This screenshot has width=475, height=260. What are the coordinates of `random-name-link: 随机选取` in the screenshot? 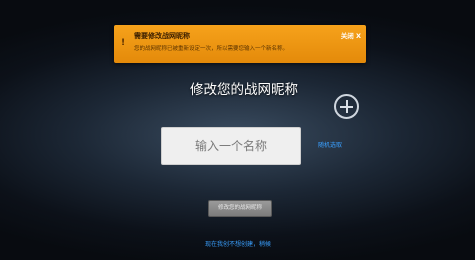 It's located at (330, 146).